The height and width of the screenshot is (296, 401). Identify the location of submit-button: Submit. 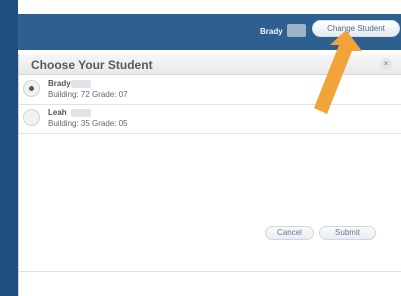
(347, 233).